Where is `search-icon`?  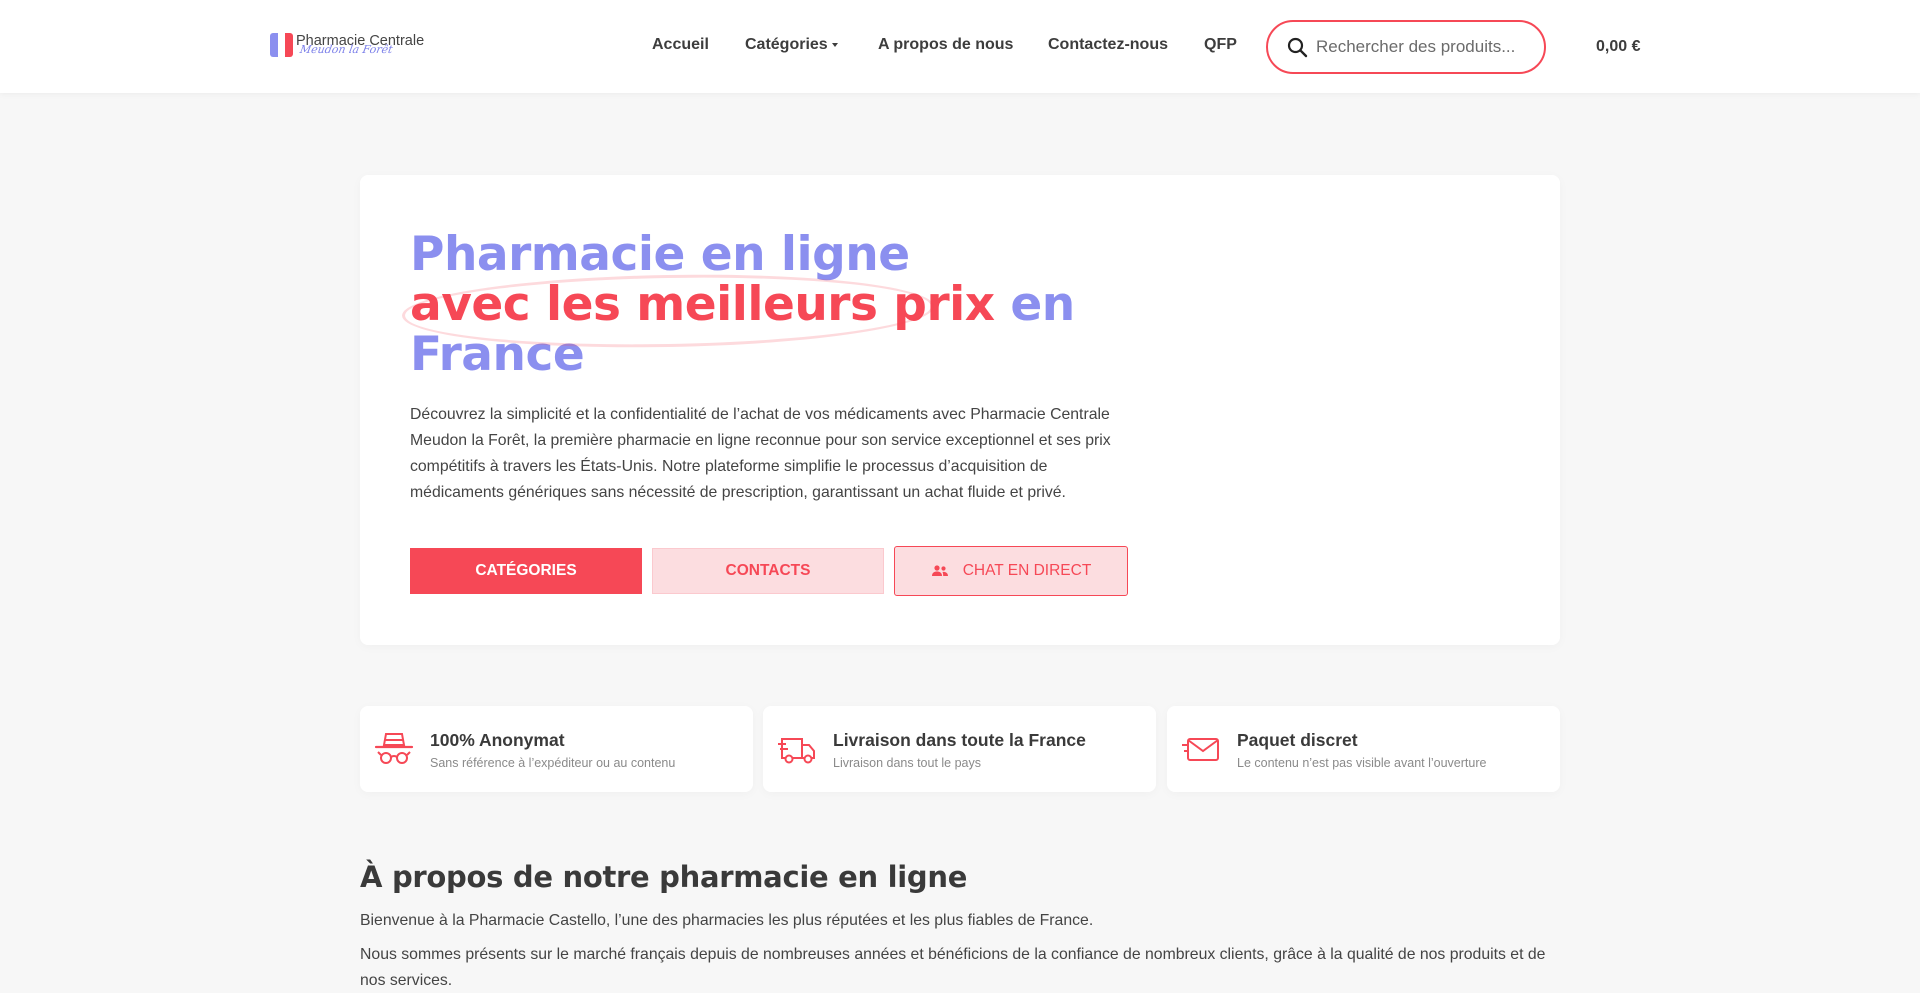 search-icon is located at coordinates (1298, 48).